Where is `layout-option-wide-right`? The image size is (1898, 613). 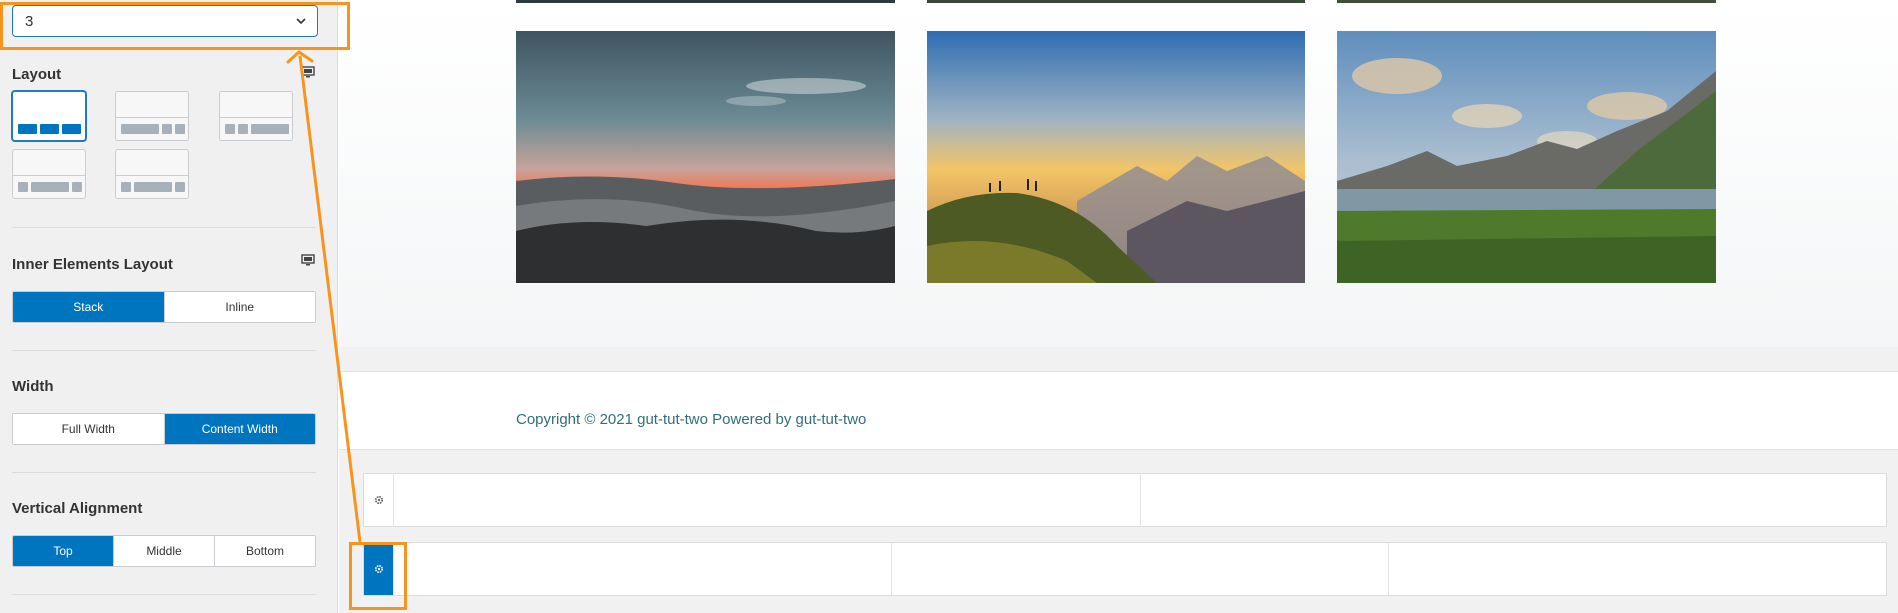
layout-option-wide-right is located at coordinates (256, 116).